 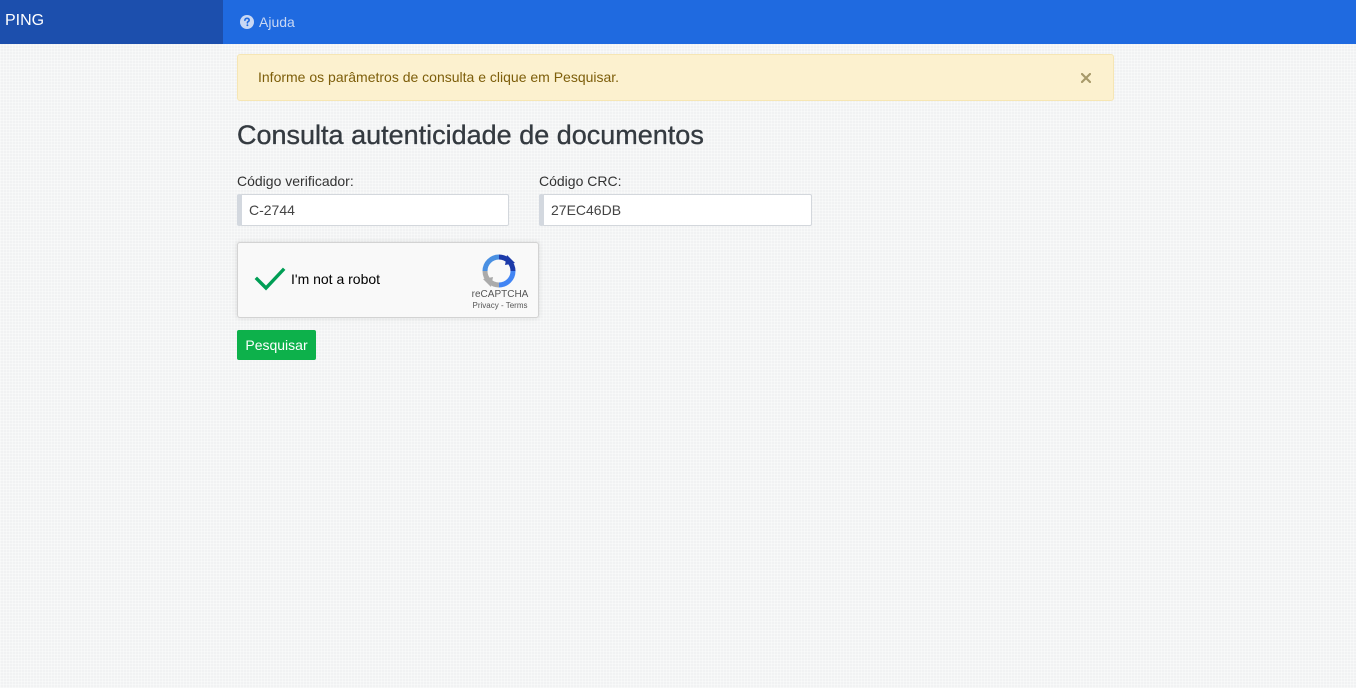 What do you see at coordinates (277, 22) in the screenshot?
I see `nav-help-label: Ajuda` at bounding box center [277, 22].